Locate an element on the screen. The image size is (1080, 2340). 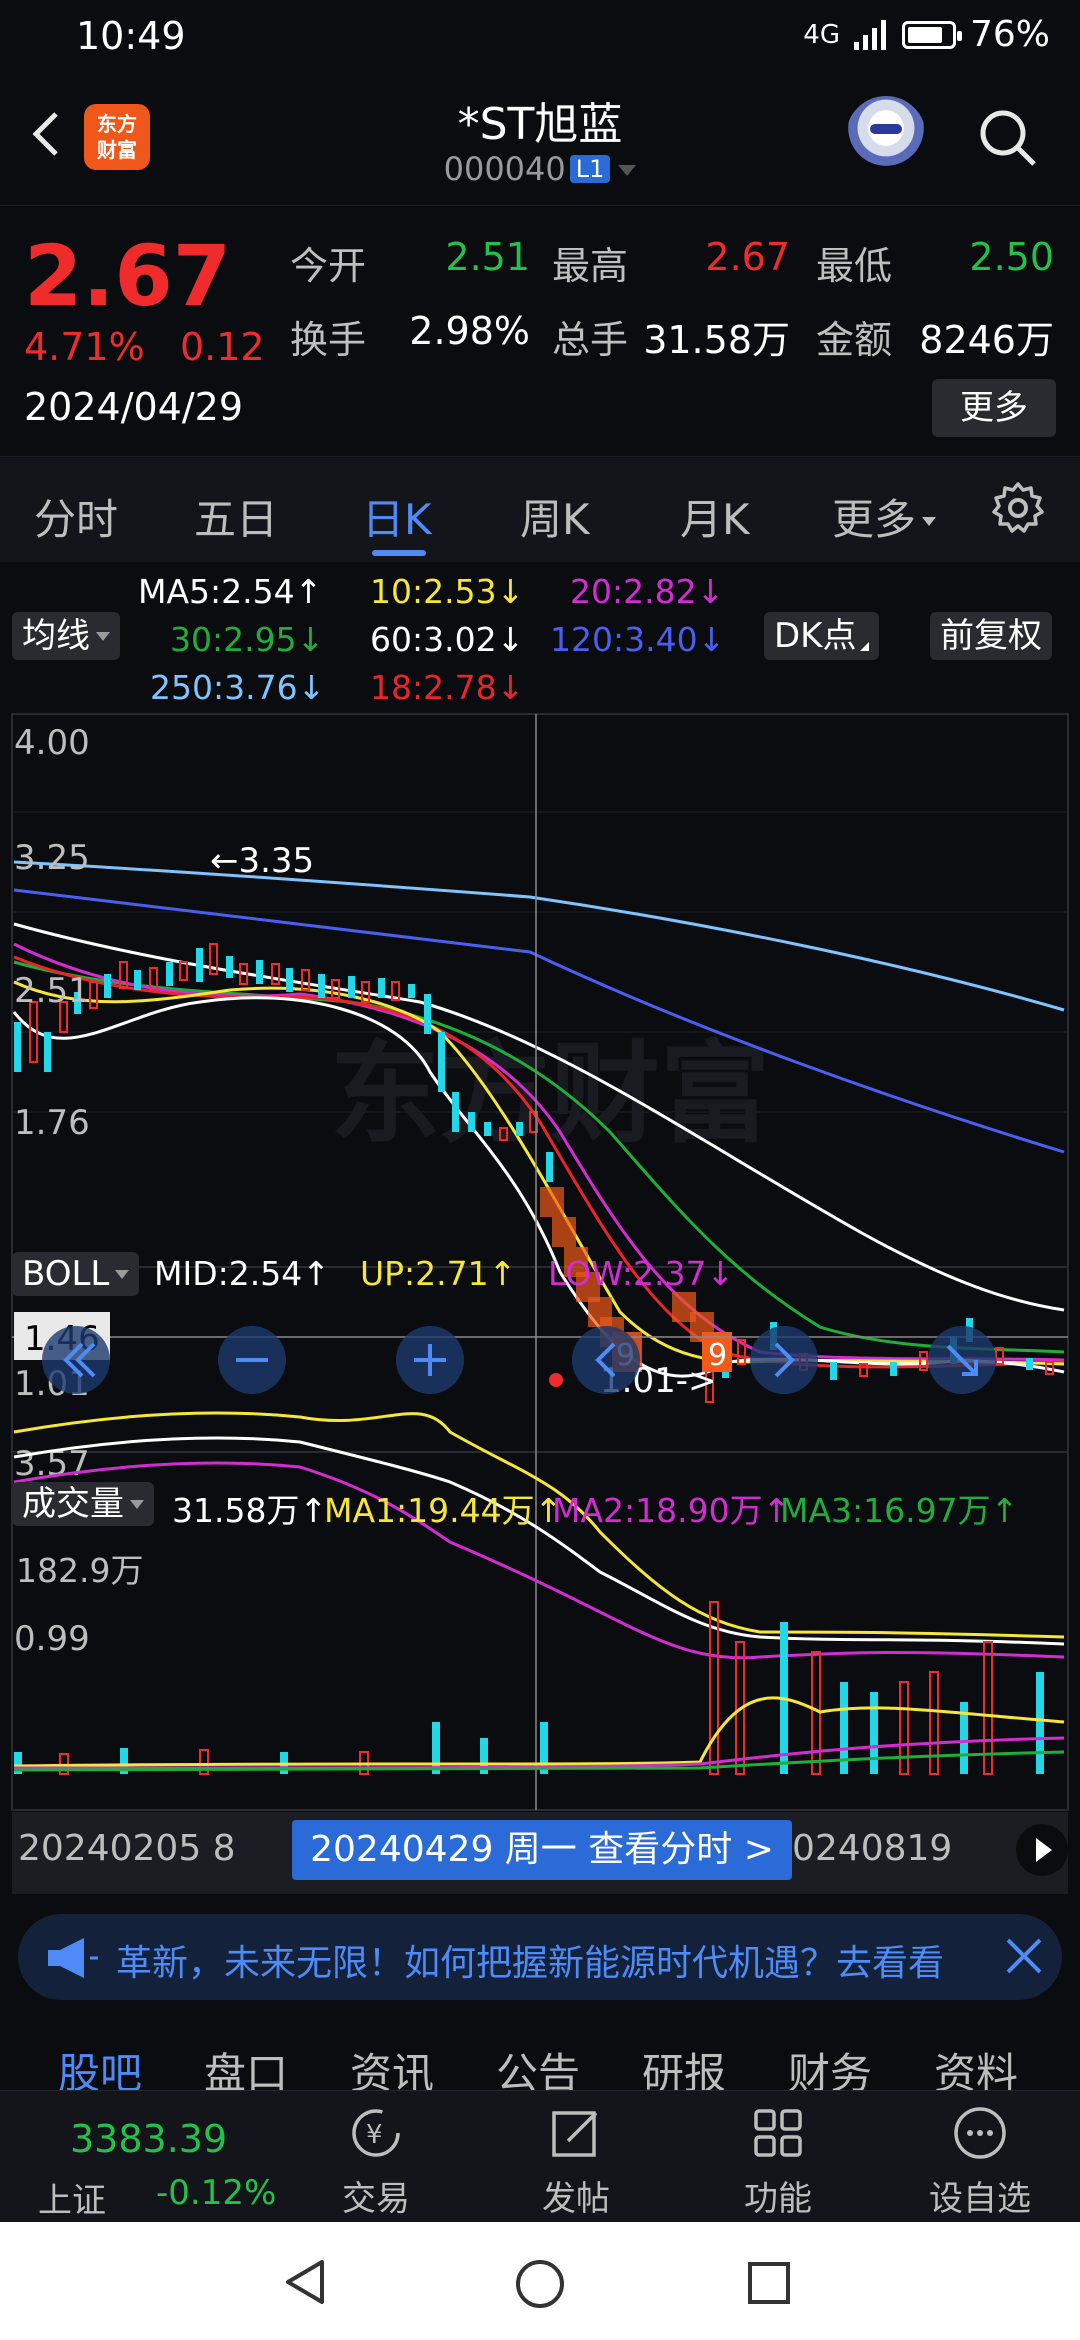
low-value: 2.50 is located at coordinates (1011, 257).